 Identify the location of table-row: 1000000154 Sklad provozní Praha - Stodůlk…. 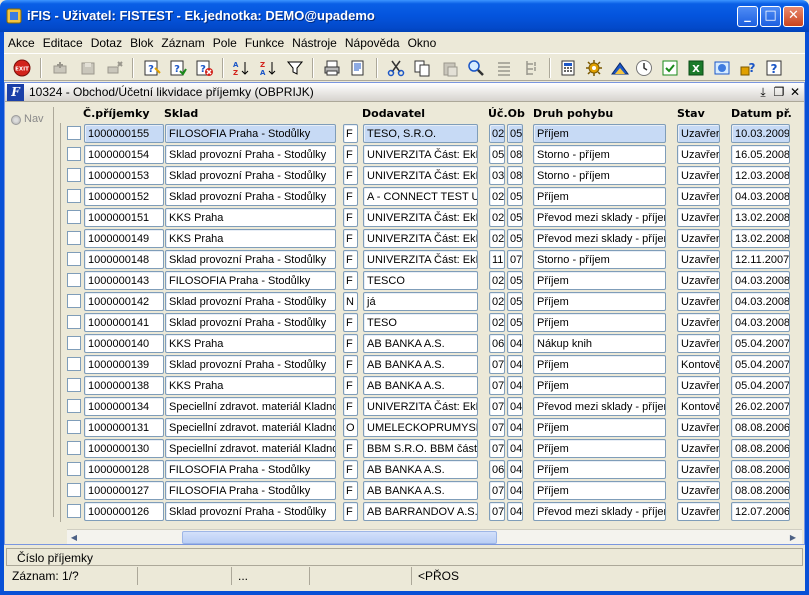
(404, 154).